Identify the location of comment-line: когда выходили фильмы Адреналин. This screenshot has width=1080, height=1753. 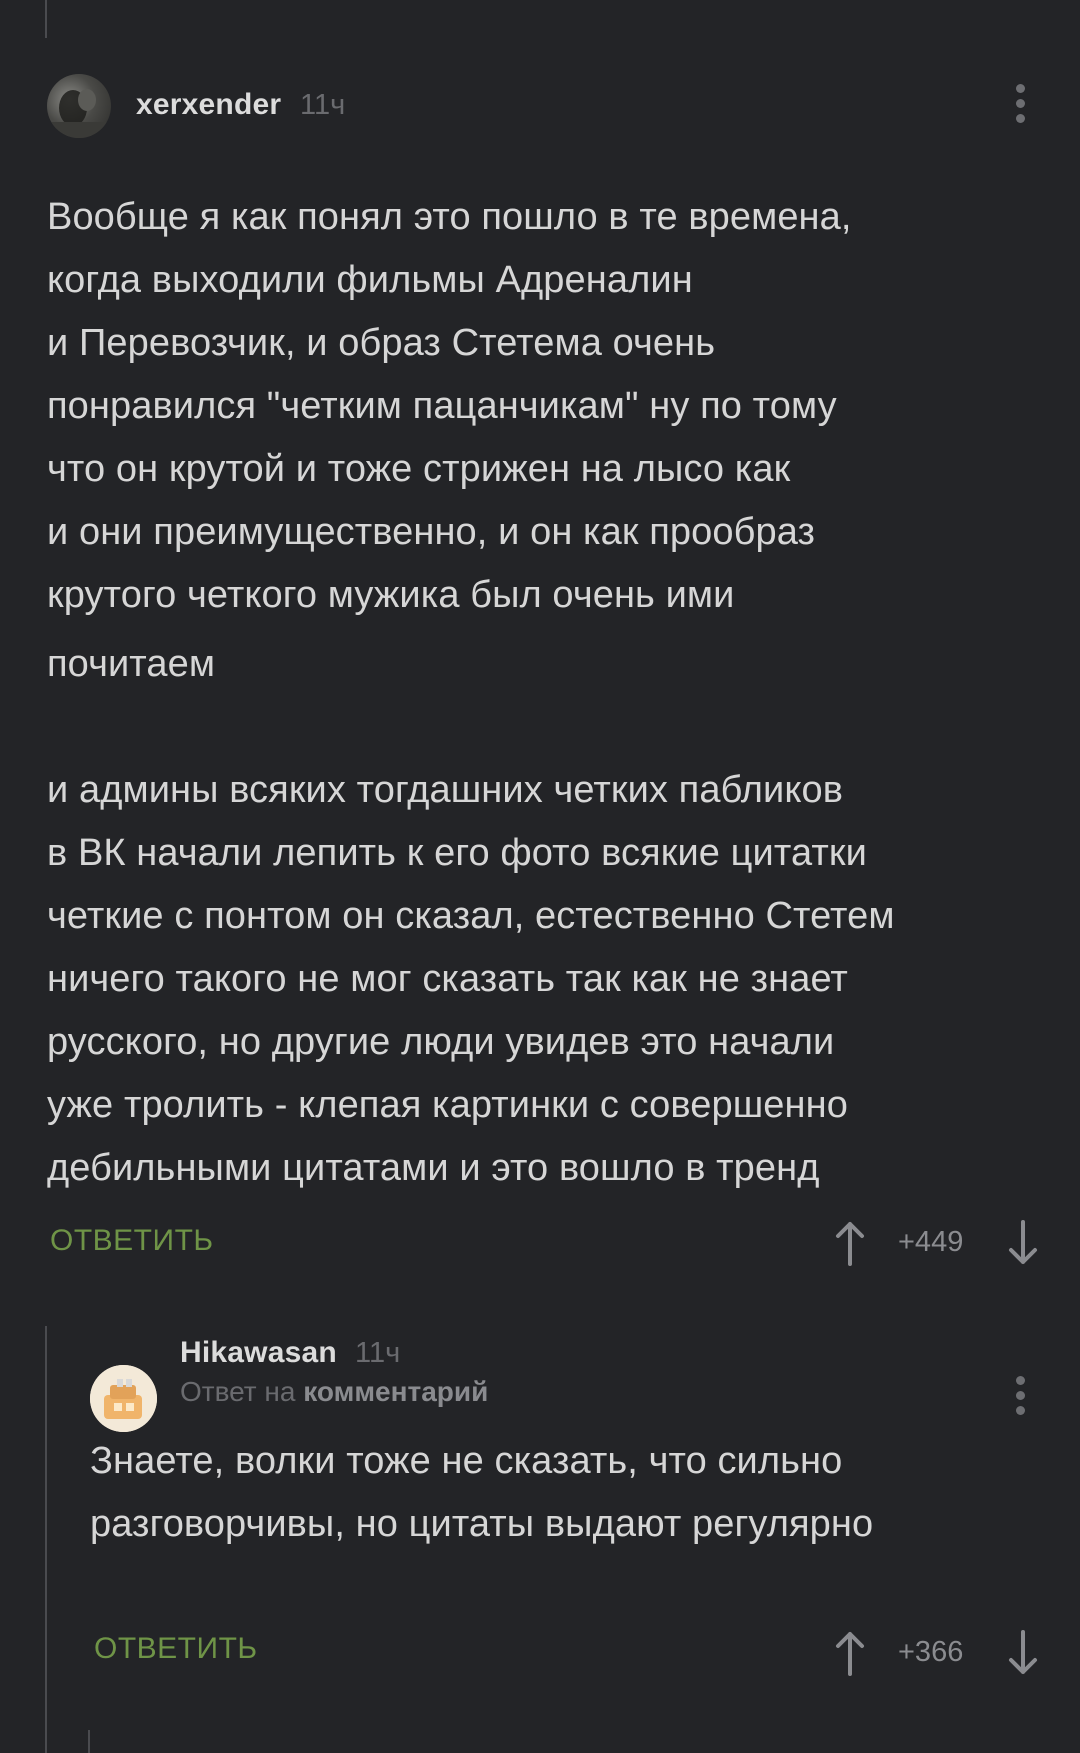
(370, 280).